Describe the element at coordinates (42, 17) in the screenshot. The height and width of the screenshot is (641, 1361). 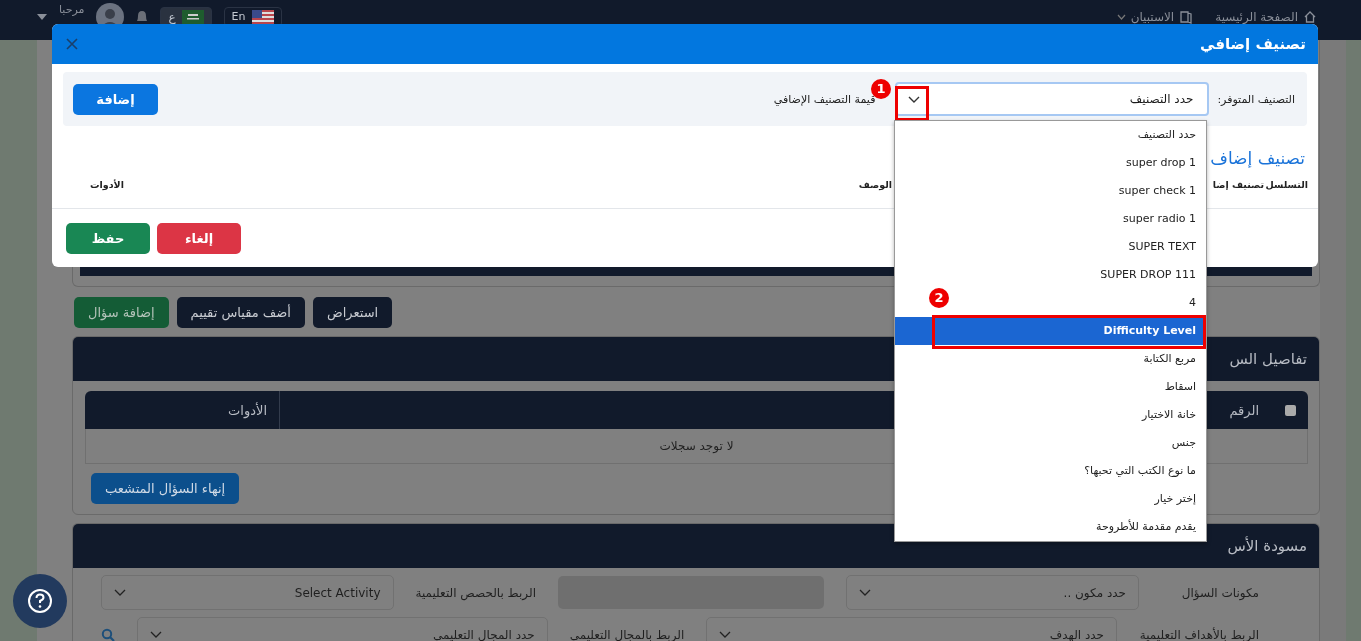
I see `caret-down-icon` at that location.